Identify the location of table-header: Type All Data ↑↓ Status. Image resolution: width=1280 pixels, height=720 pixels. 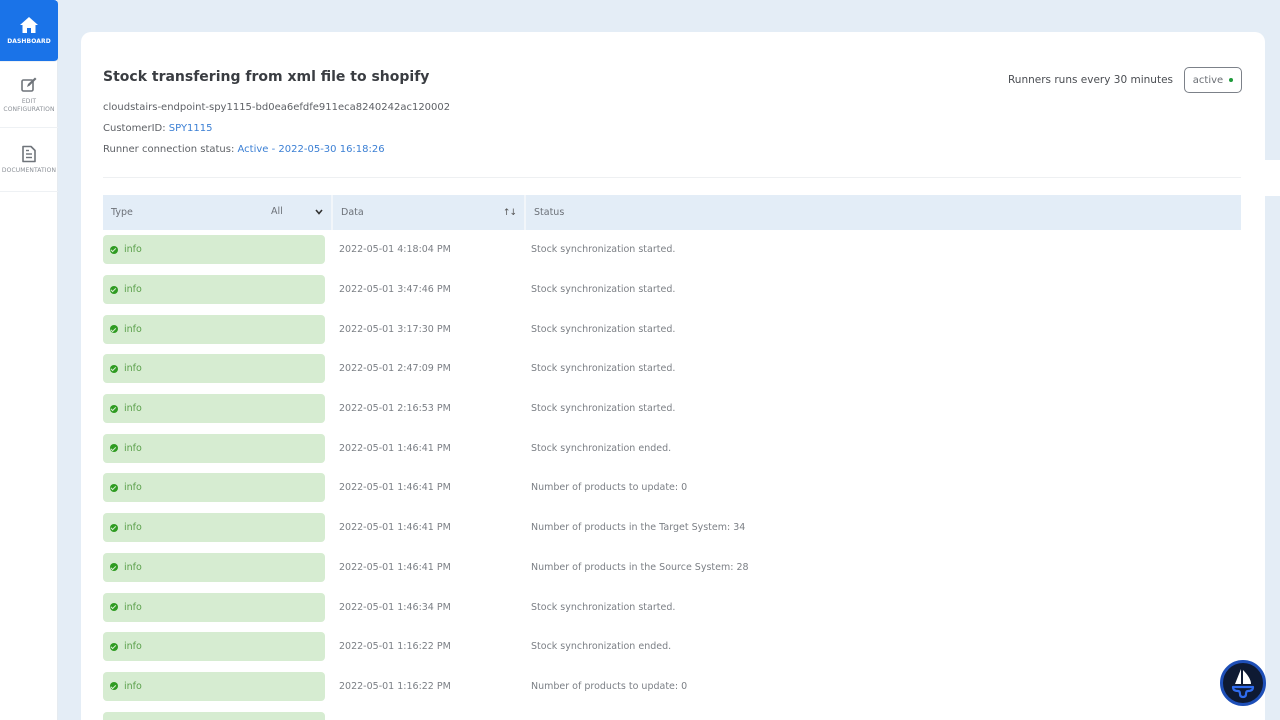
(672, 212).